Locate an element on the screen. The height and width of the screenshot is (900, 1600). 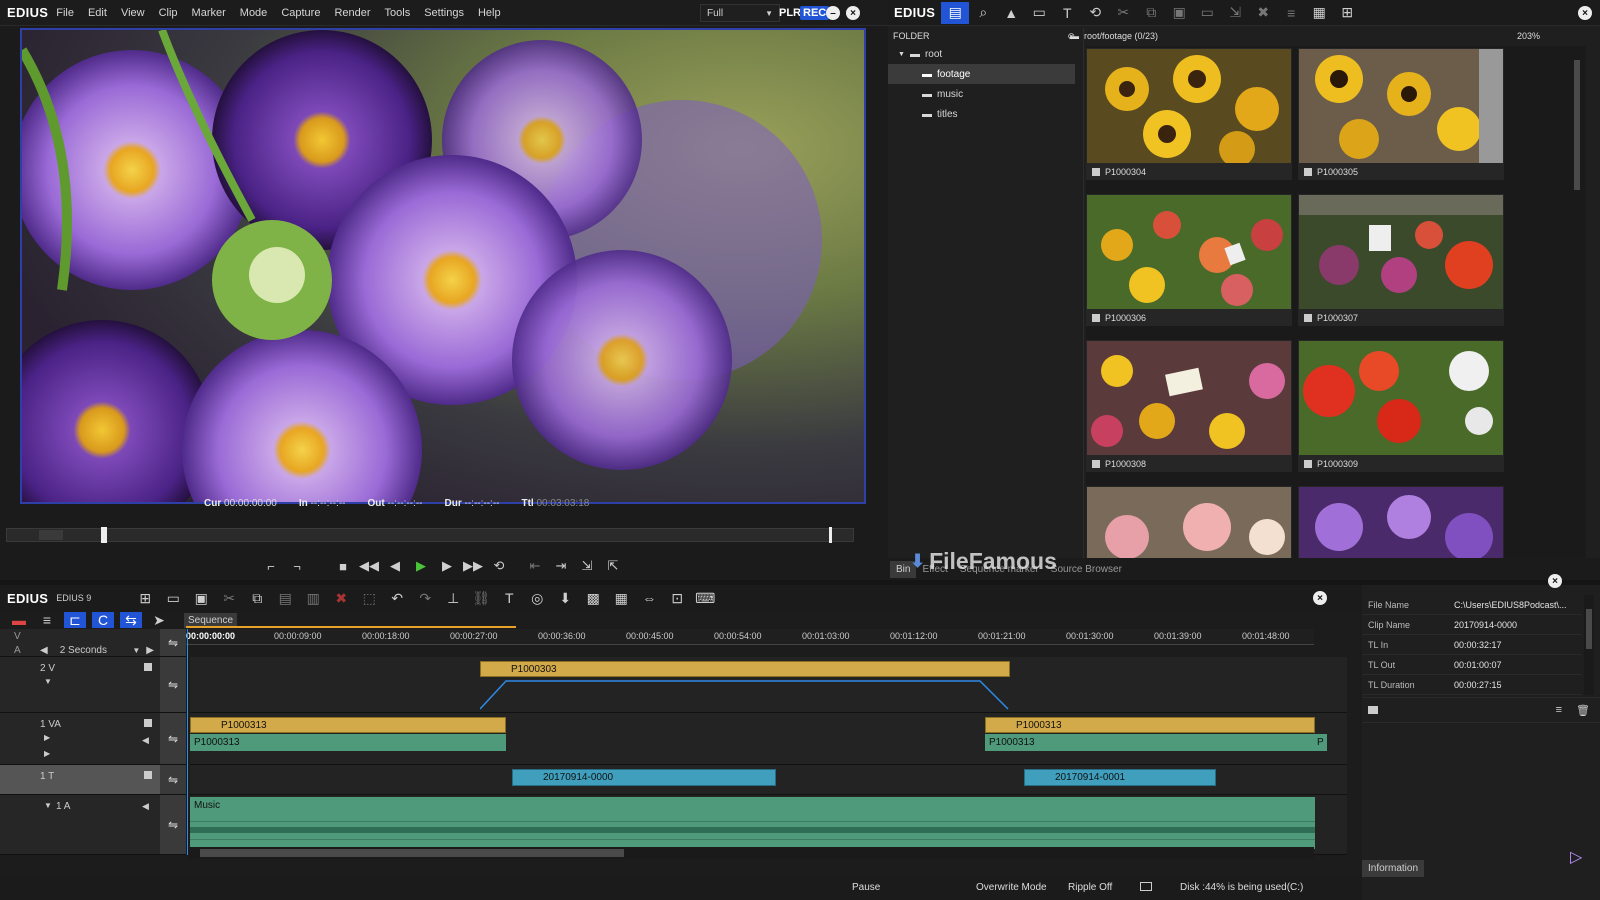
fast-forward-icon: ▶▶ is located at coordinates (473, 566).